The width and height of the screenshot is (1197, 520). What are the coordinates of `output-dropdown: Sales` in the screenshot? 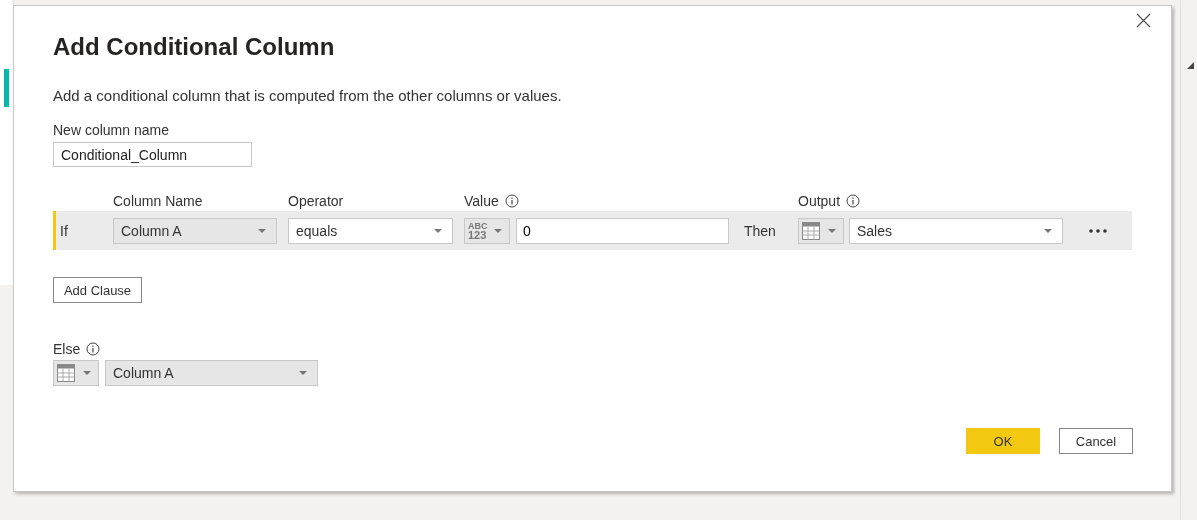 It's located at (956, 230).